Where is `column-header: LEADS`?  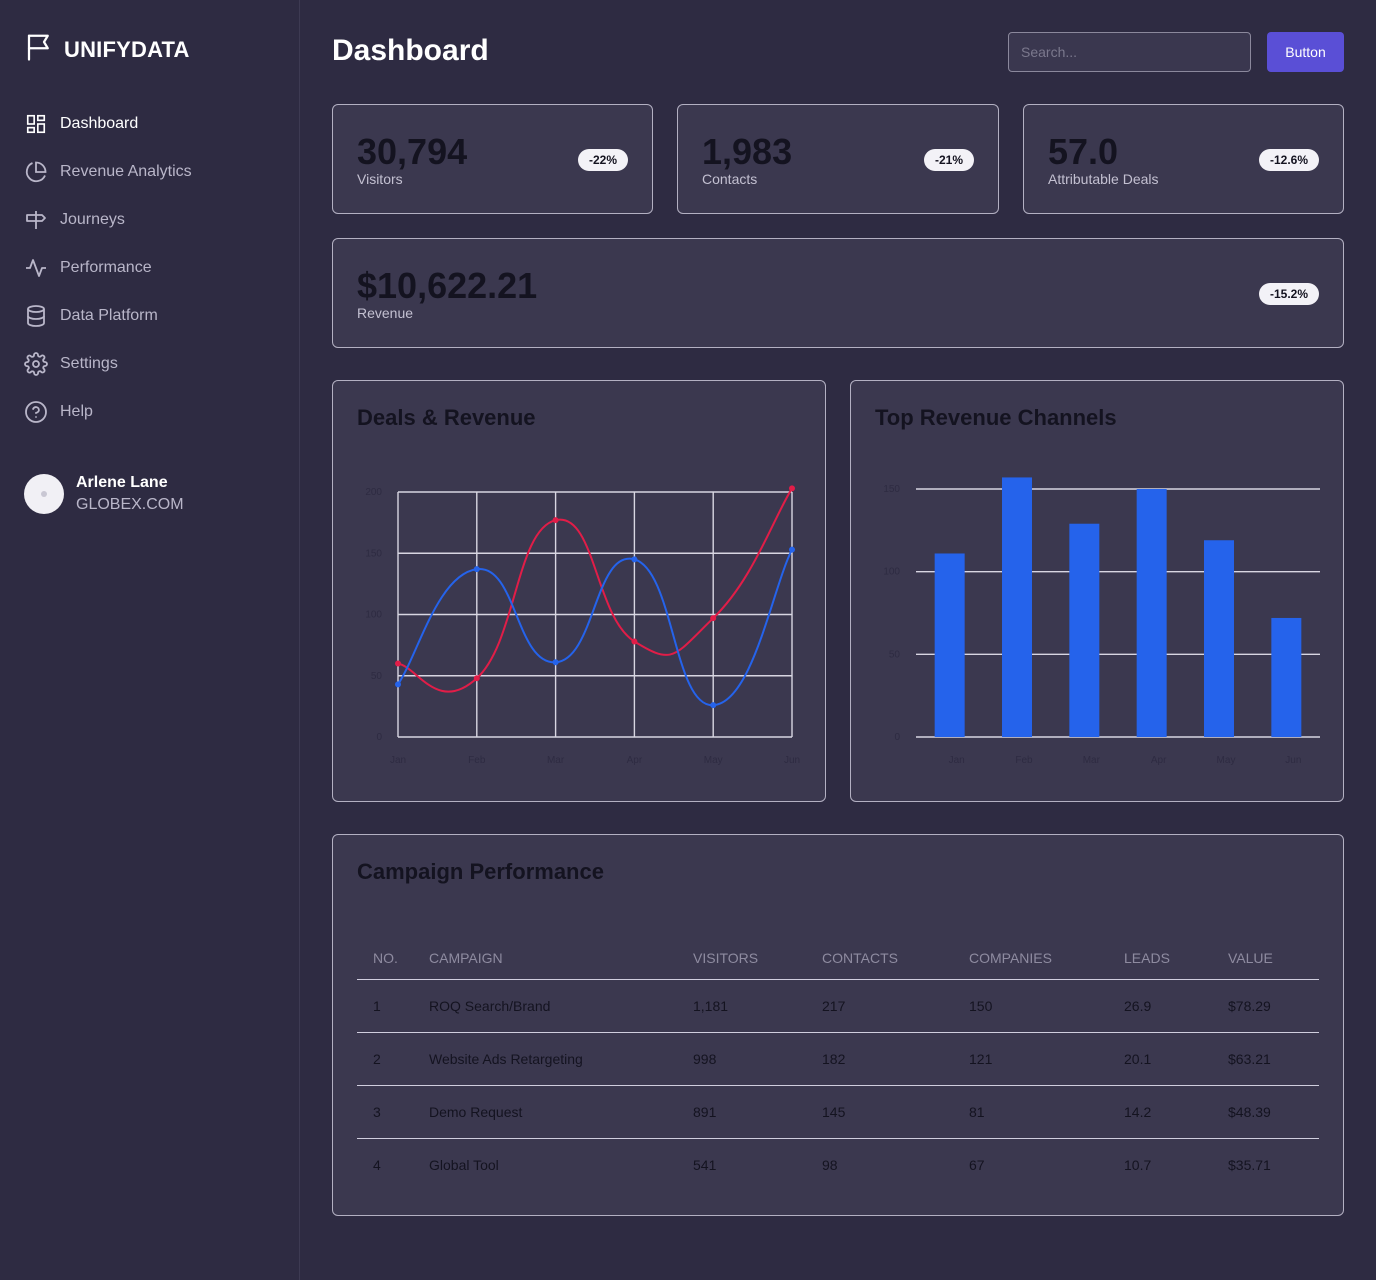 column-header: LEADS is located at coordinates (1160, 958).